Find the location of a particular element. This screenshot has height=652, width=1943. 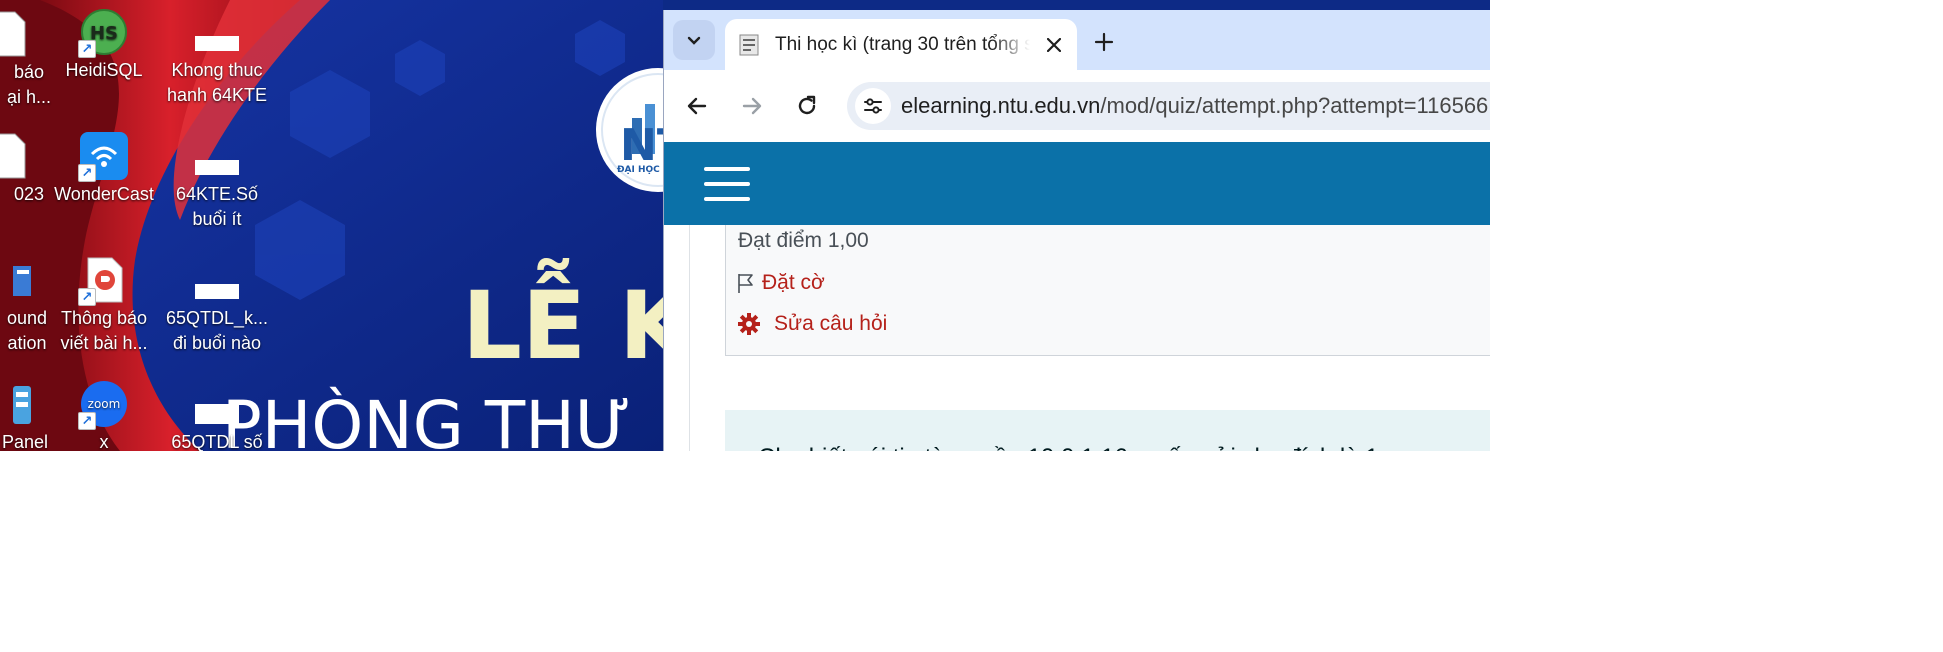

desktop-icon-label: 64KTE.Số is located at coordinates (217, 194).